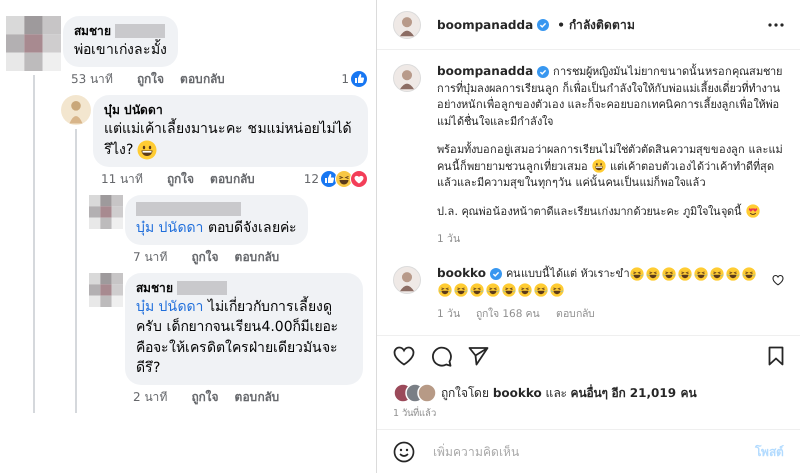 The height and width of the screenshot is (473, 800). Describe the element at coordinates (568, 393) in the screenshot. I see `likes-summary: ถูกใจโดย bookko และ คนอื่นๆ อีก 21,019 คน` at that location.